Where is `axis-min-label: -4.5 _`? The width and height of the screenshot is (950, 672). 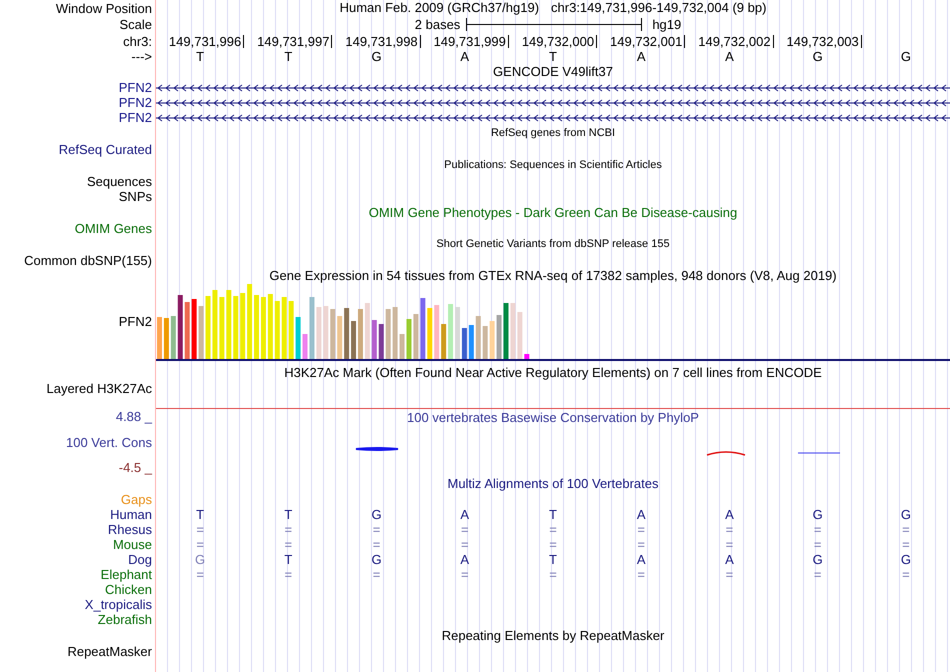 axis-min-label: -4.5 _ is located at coordinates (135, 467).